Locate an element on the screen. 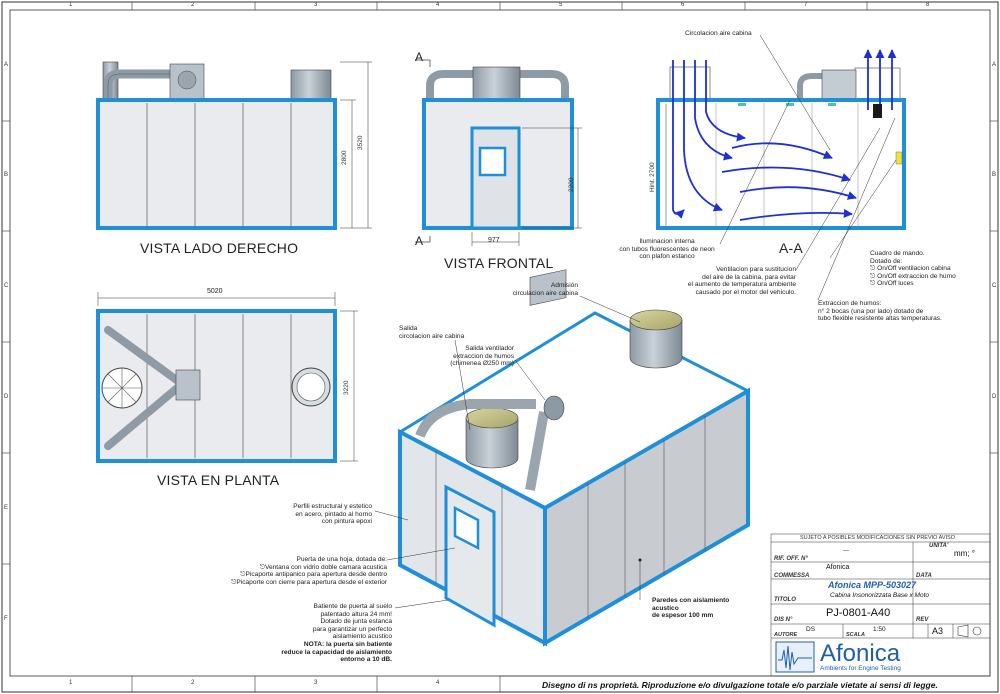 Image resolution: width=1000 pixels, height=694 pixels. tb-format: A3 is located at coordinates (938, 631).